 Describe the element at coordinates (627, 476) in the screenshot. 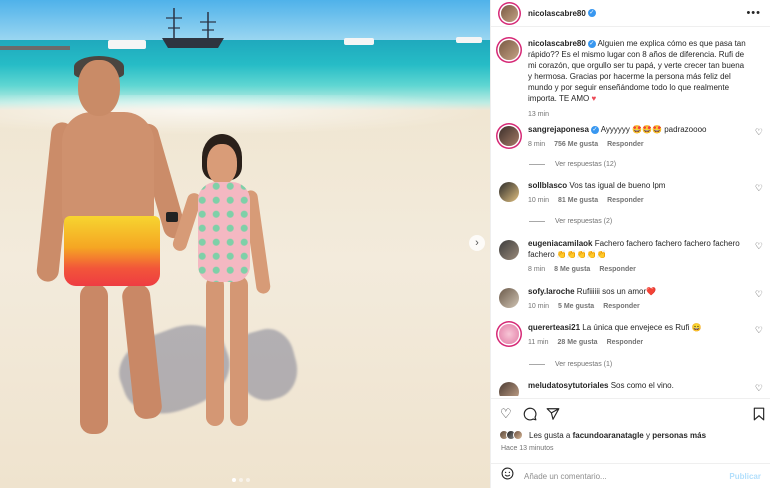

I see `comment-input` at that location.